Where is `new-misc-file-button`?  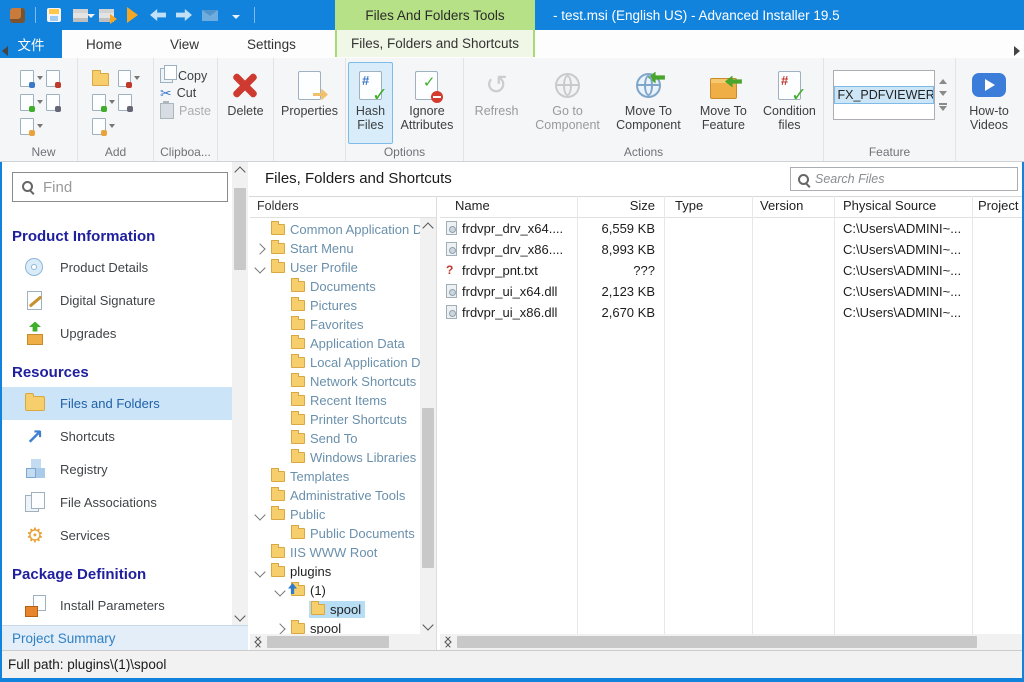
new-misc-file-button is located at coordinates (32, 126).